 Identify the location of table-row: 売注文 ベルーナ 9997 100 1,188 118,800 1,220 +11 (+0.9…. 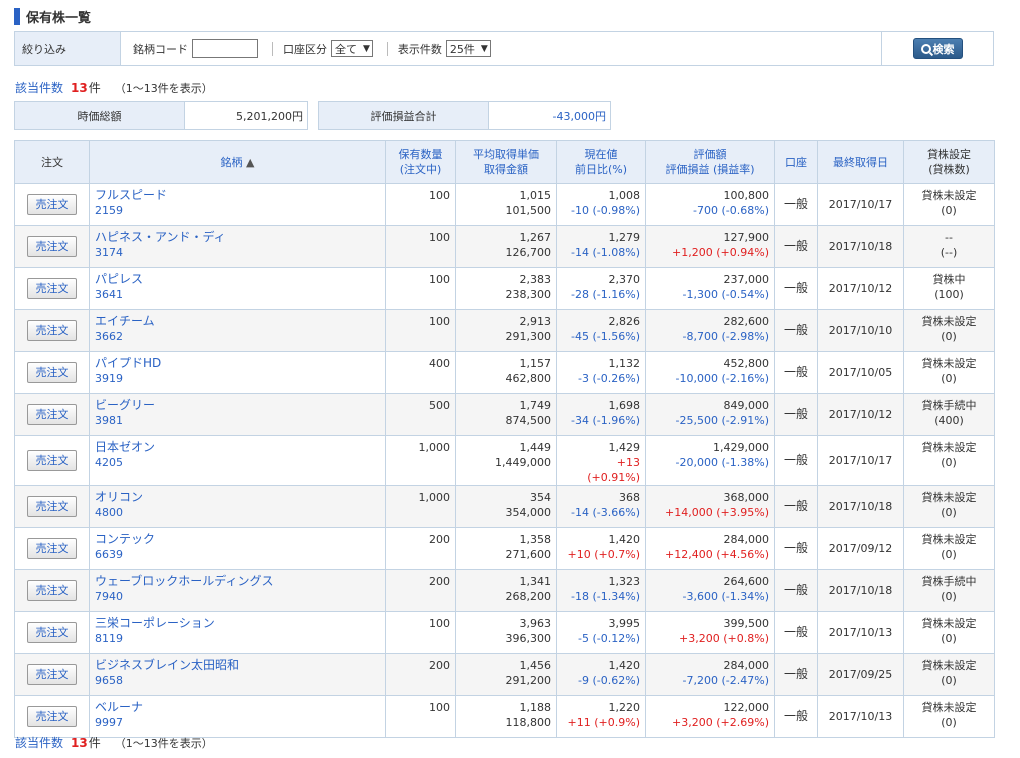
(504, 716).